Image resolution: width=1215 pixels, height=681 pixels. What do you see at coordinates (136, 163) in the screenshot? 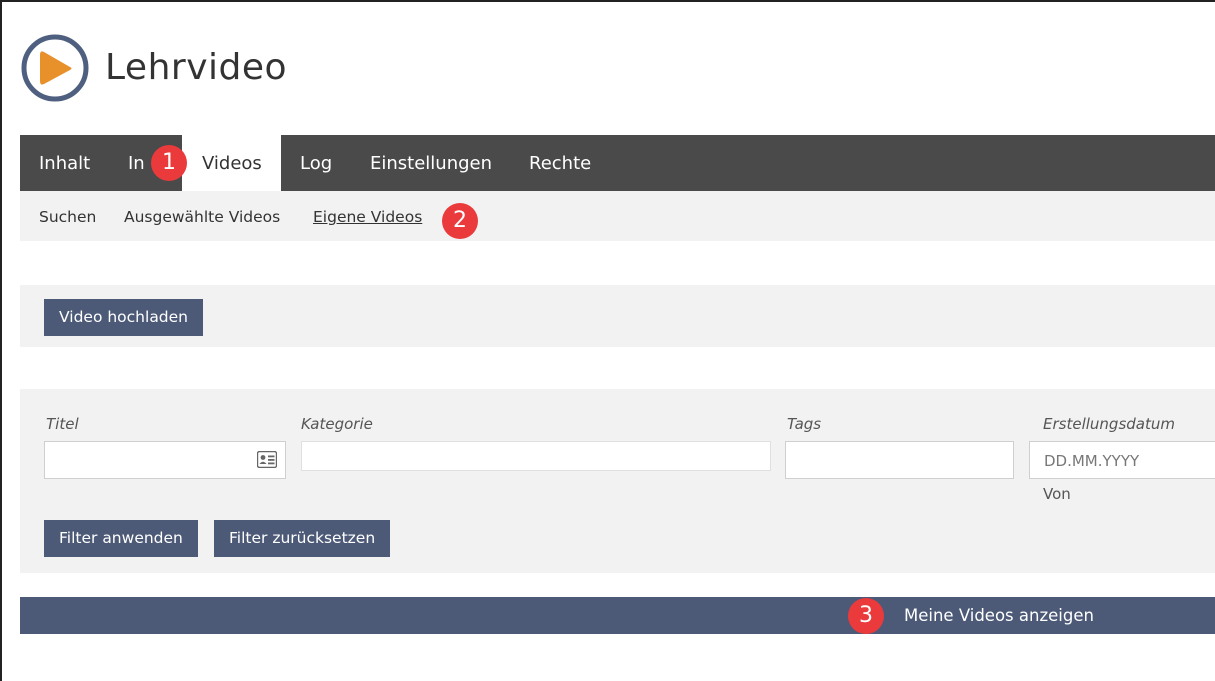
I see `tab-info: In` at bounding box center [136, 163].